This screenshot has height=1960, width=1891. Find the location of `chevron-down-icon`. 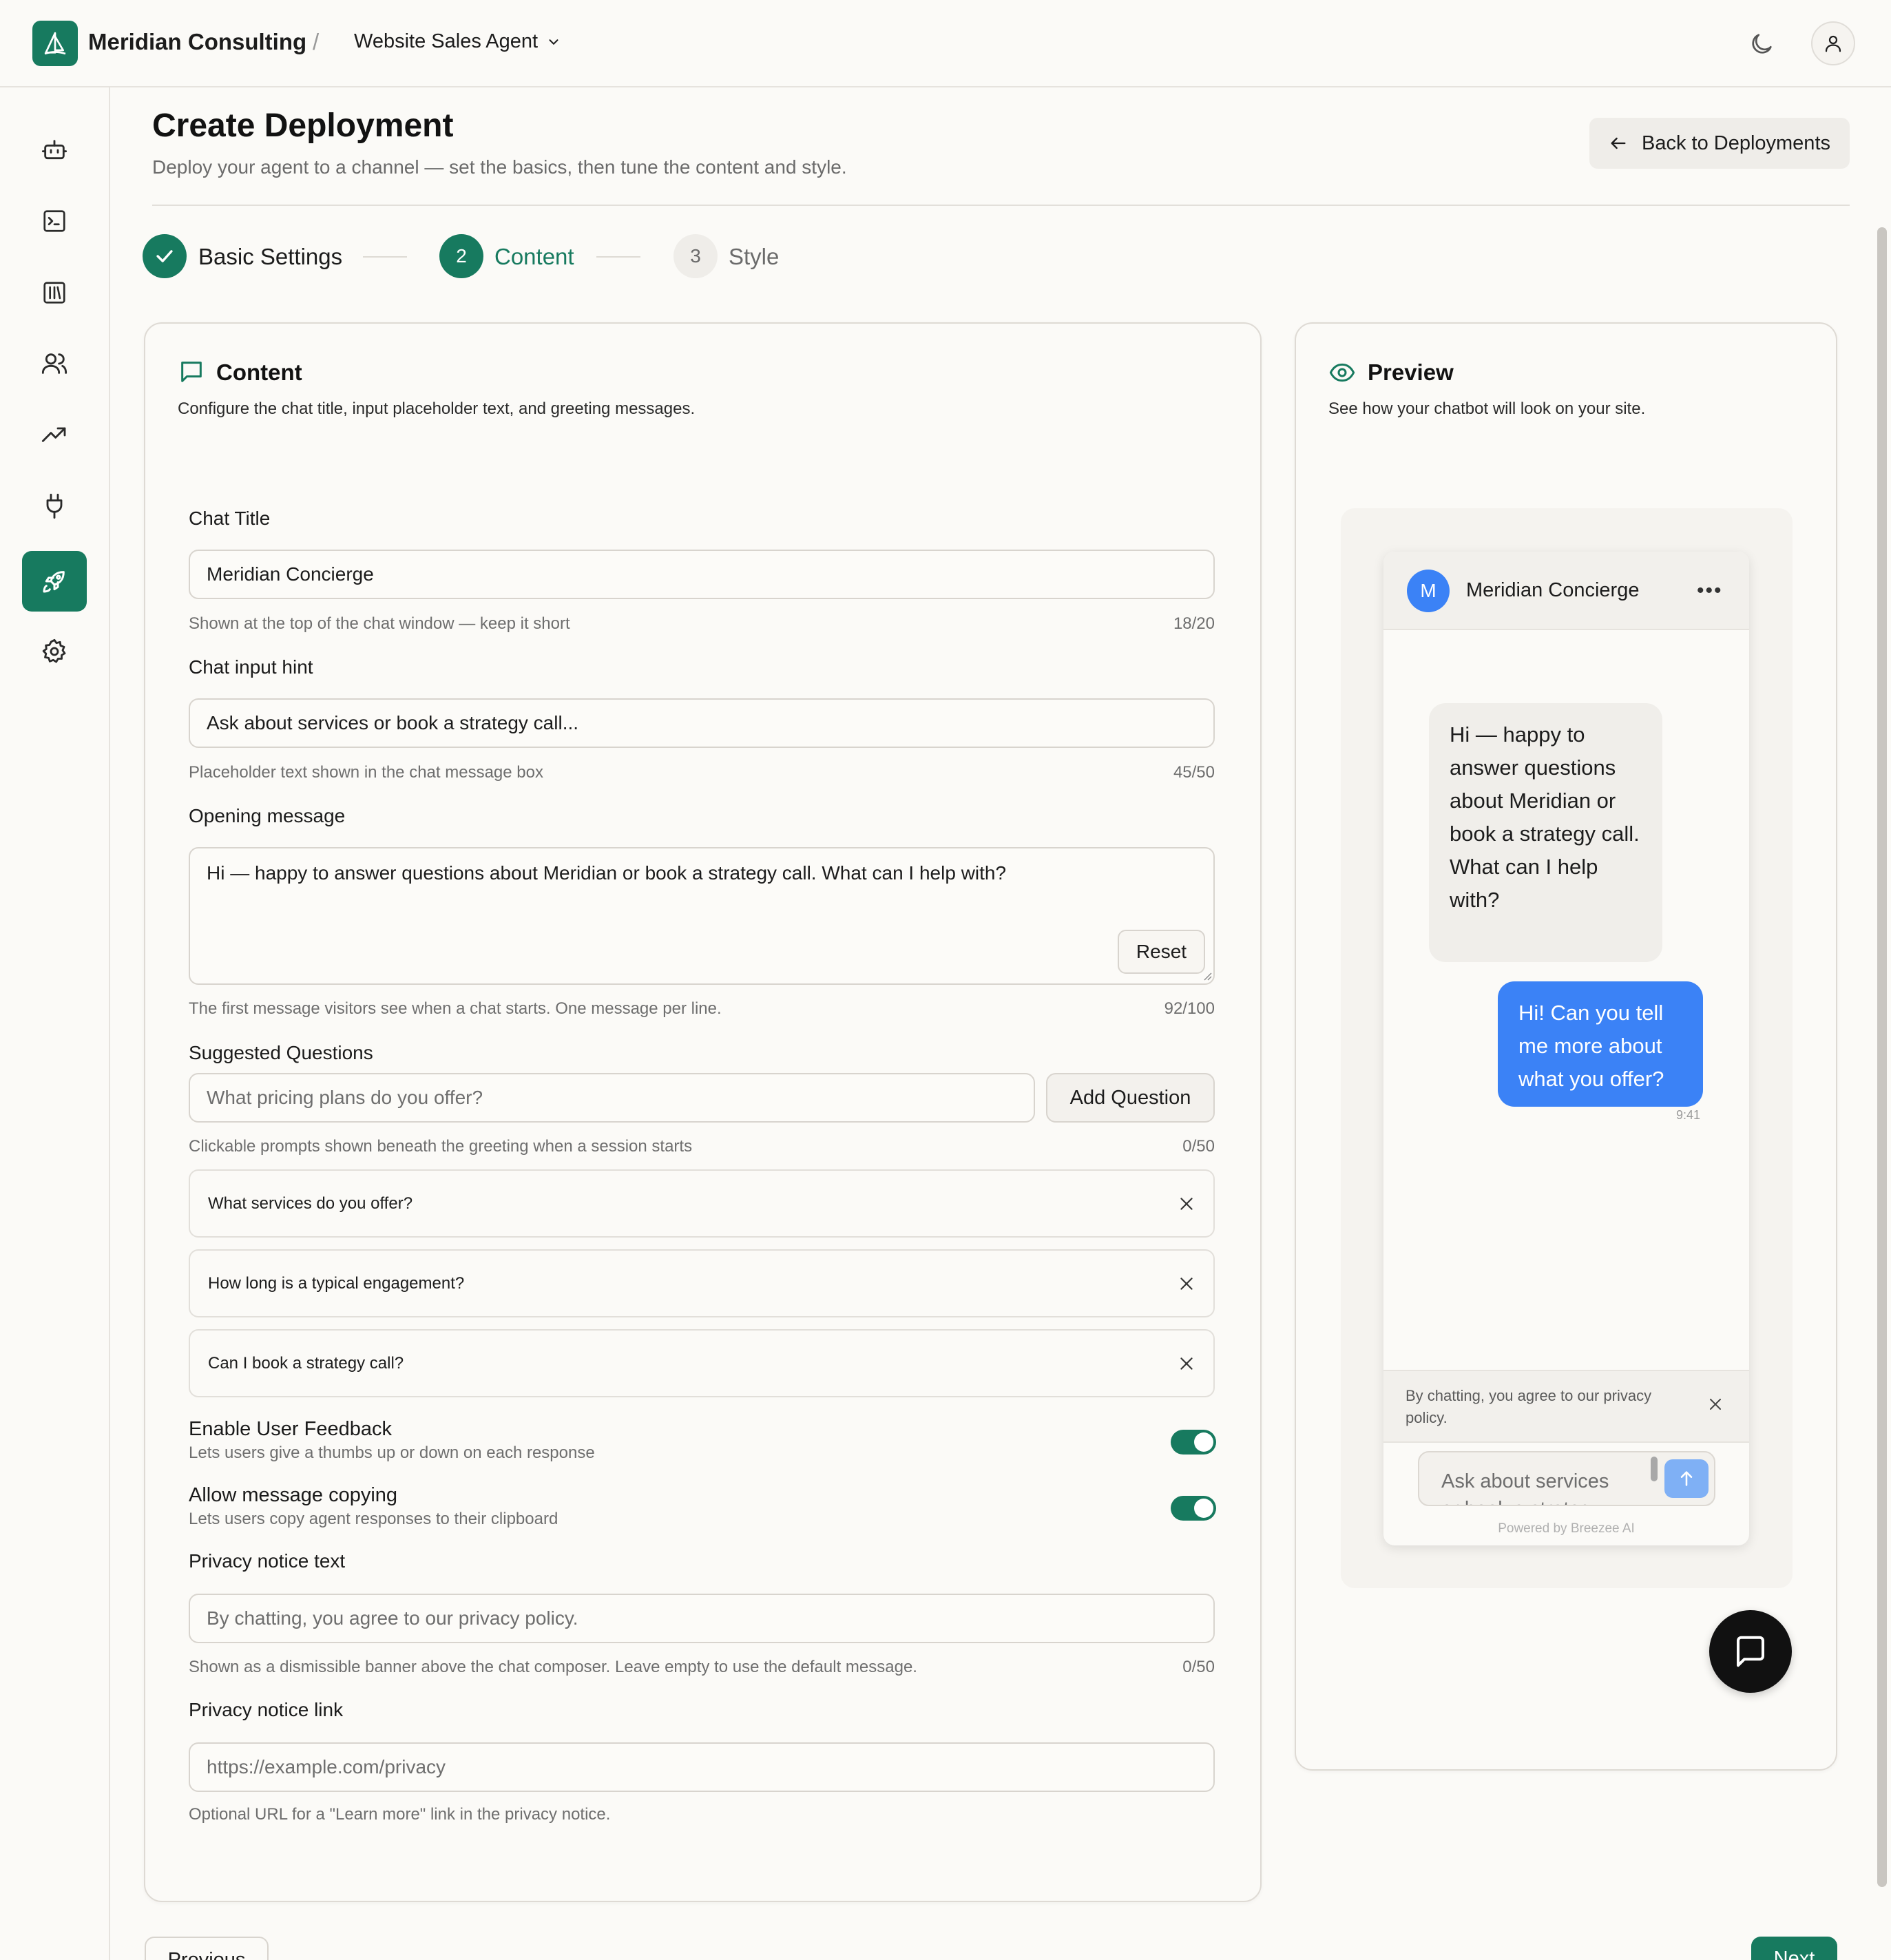

chevron-down-icon is located at coordinates (554, 42).